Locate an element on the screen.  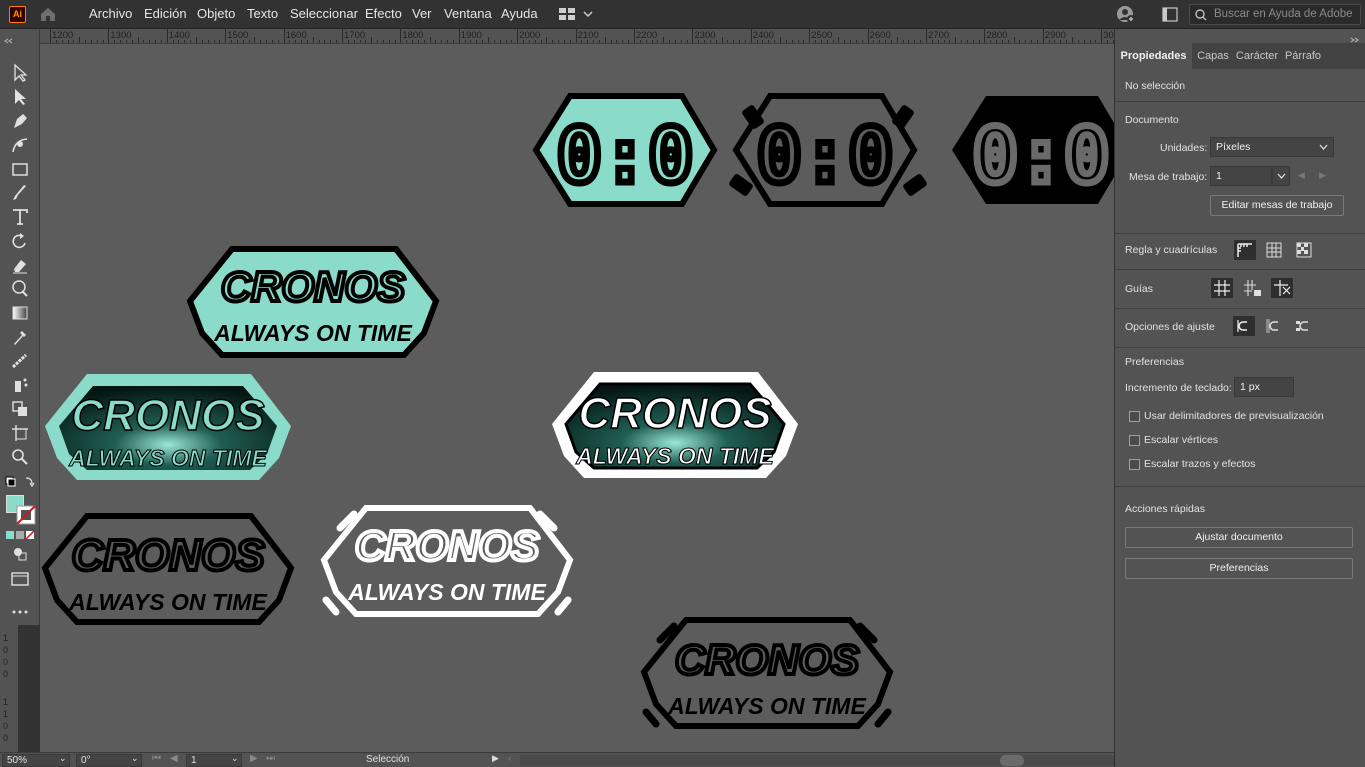
cronos-badge-white-glow: CRONOS ALWAYS ON TIME is located at coordinates (675, 425).